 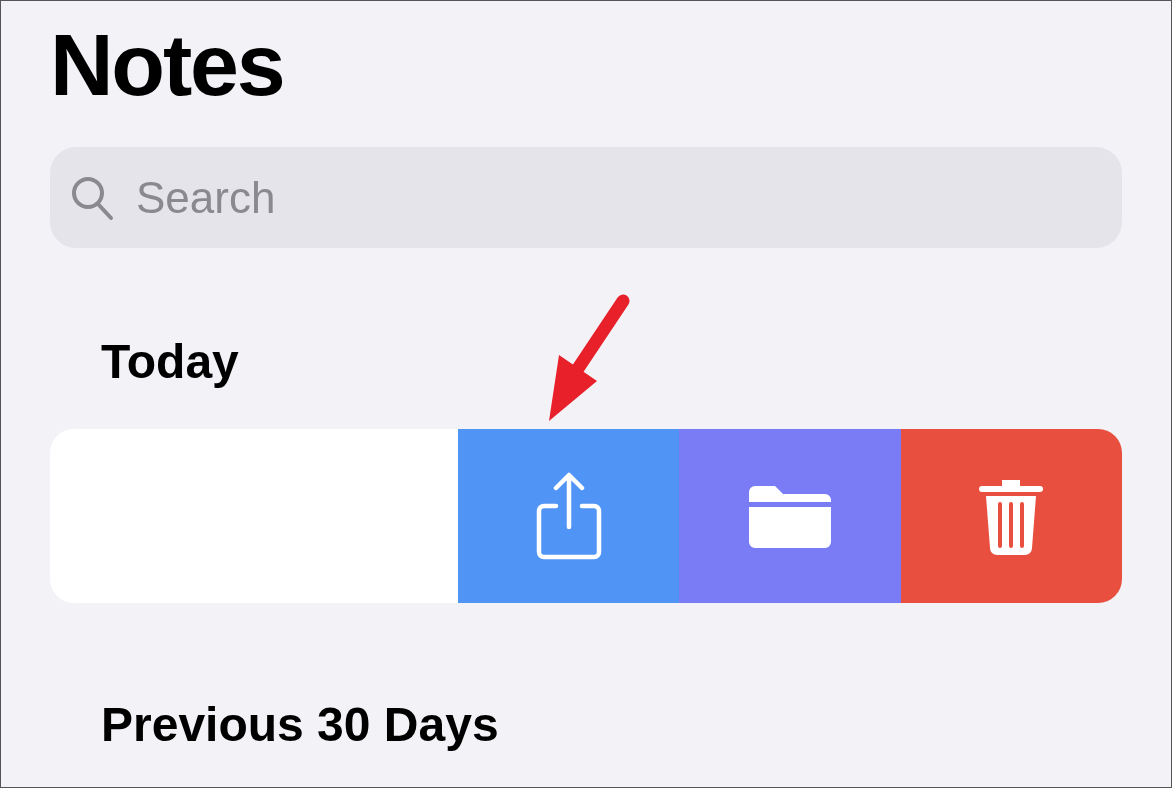 What do you see at coordinates (170, 362) in the screenshot?
I see `section-header: Today` at bounding box center [170, 362].